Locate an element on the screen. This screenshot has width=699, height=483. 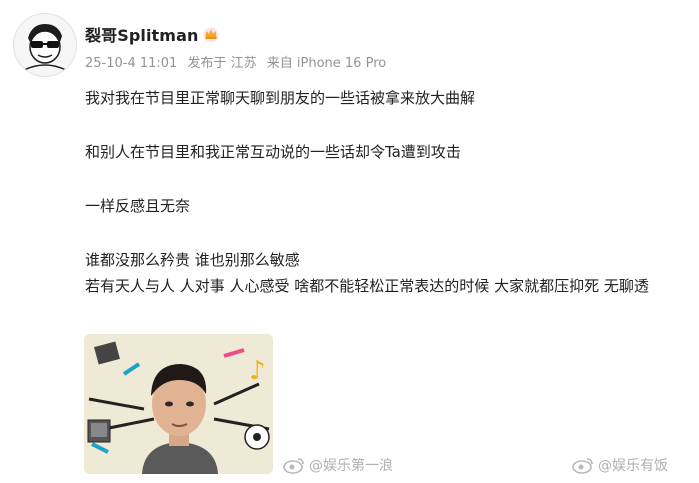
watermark: @娱乐第一浪 is located at coordinates (338, 465).